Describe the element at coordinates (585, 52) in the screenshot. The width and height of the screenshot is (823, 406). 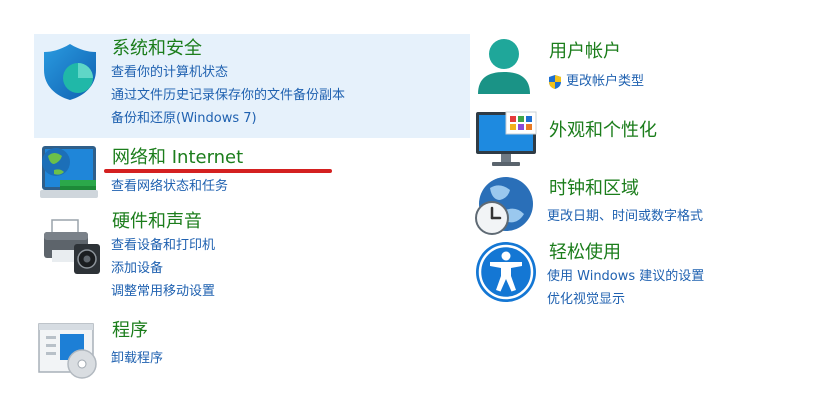
I see `cat-title-user-accounts: 用户帐户` at that location.